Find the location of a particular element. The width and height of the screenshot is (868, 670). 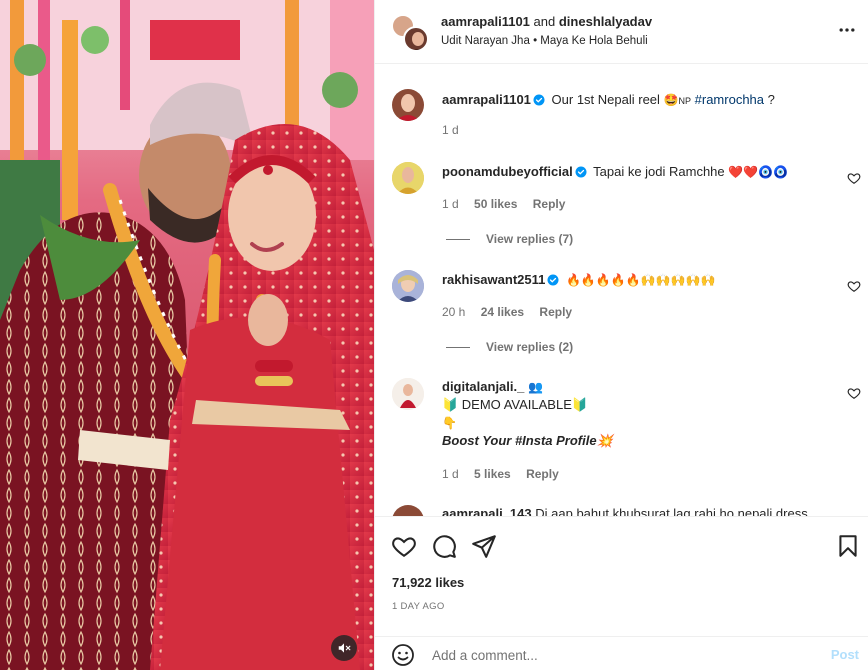

comment-2: rakhisawant2511 🔥🔥🔥🔥🔥🙌🙌🙌🙌🙌 is located at coordinates (637, 280).